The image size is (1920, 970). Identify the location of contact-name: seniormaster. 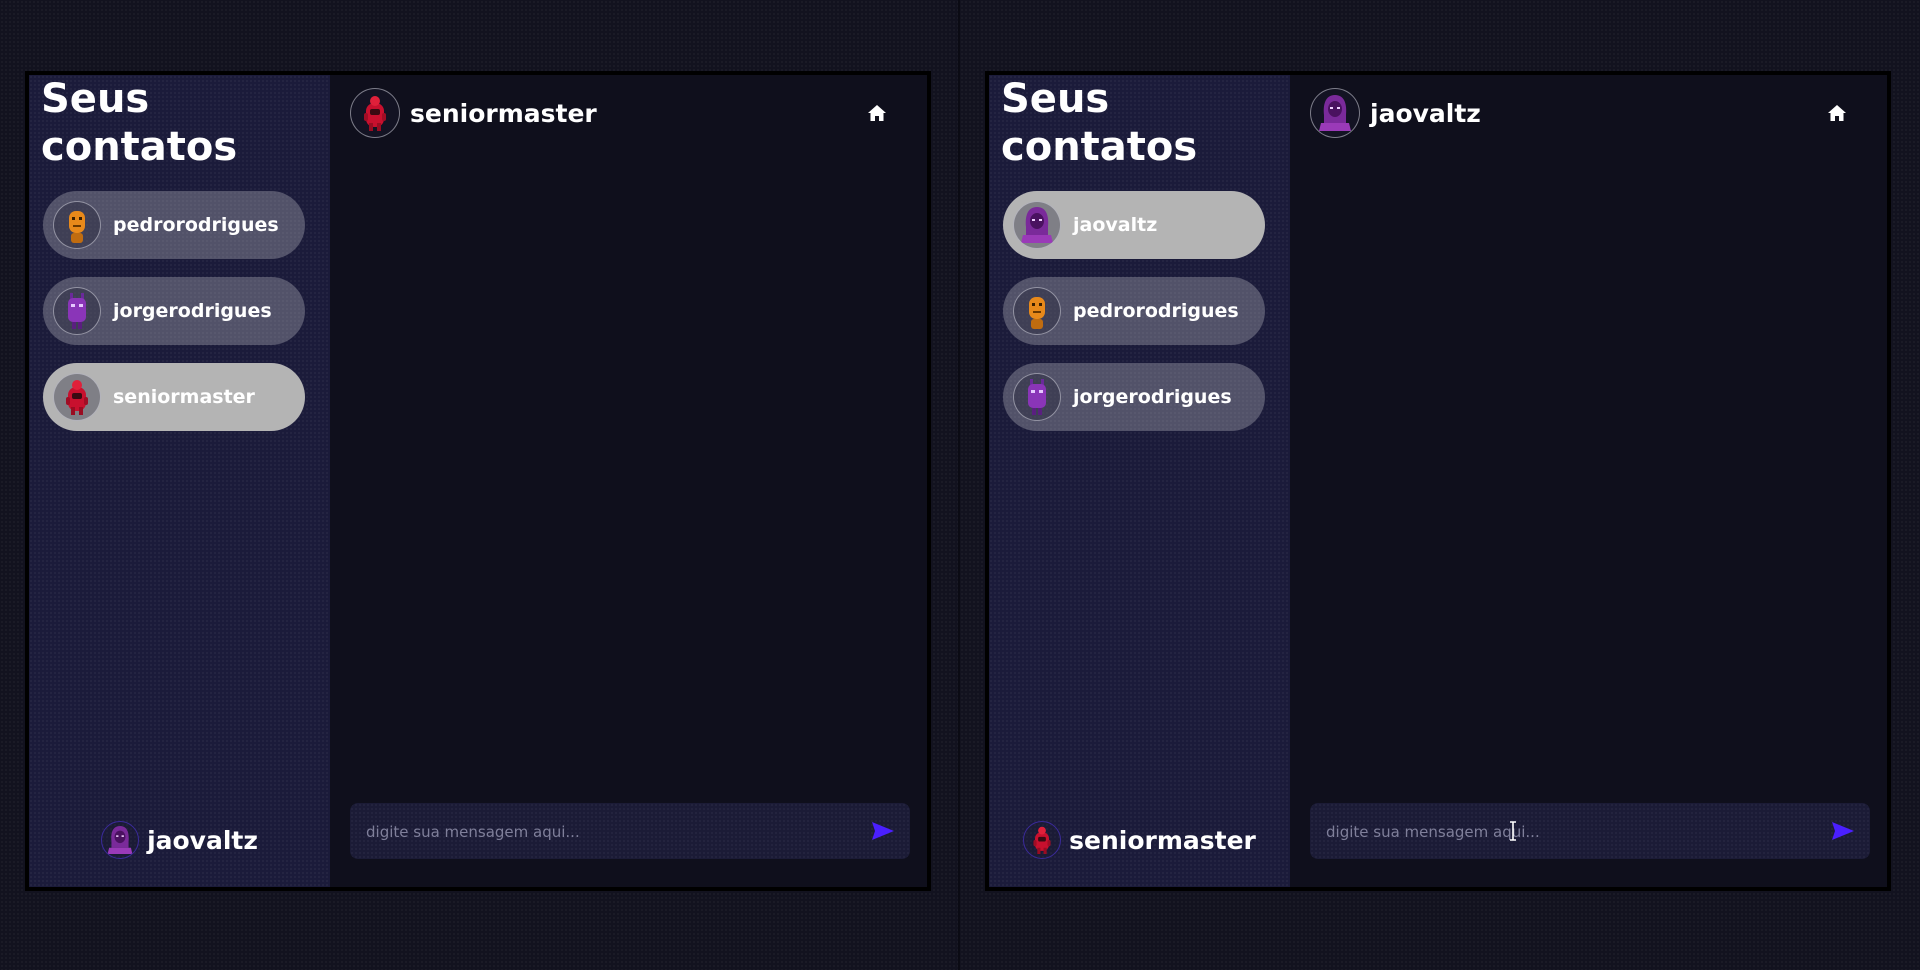
(184, 397).